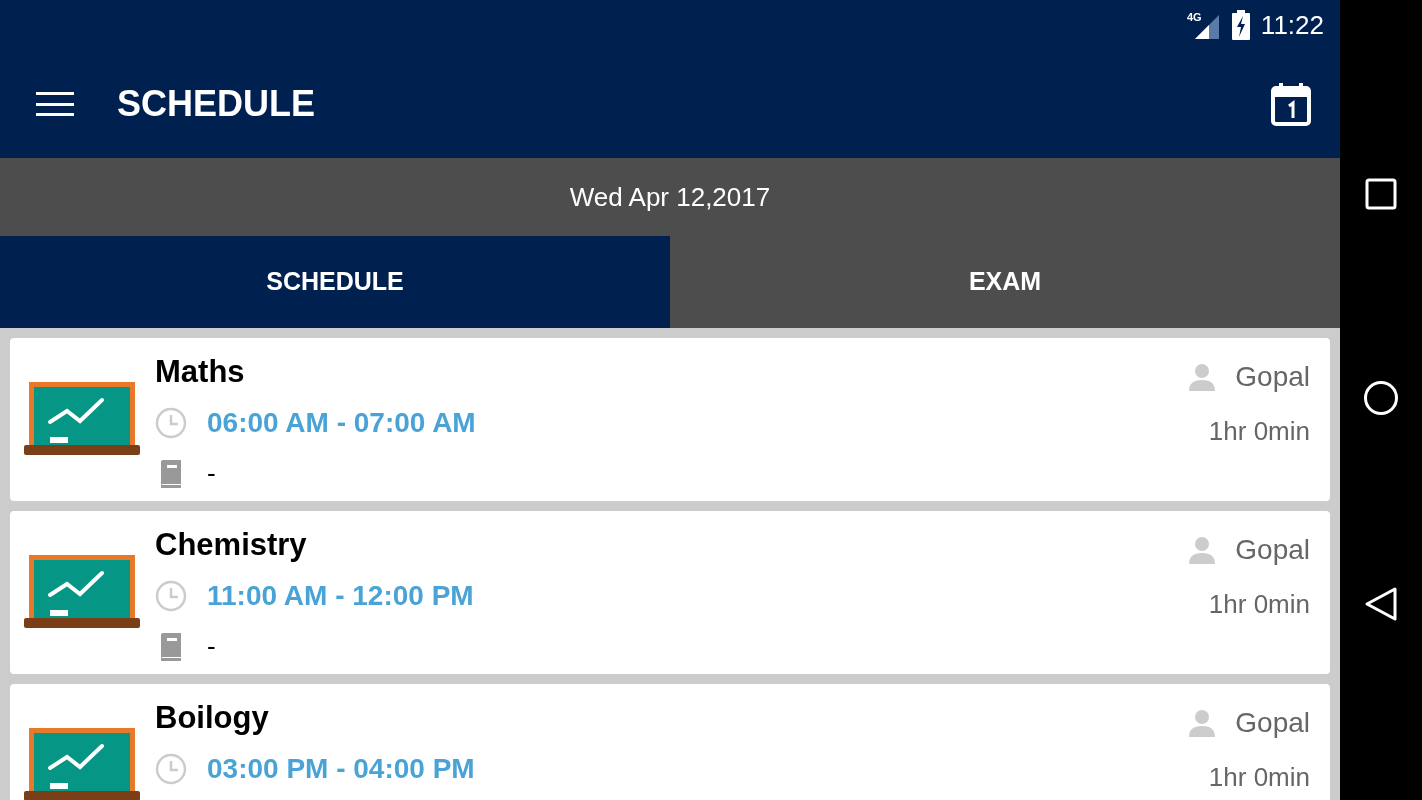 The width and height of the screenshot is (1422, 800). What do you see at coordinates (335, 282) in the screenshot?
I see `tab: SCHEDULE` at bounding box center [335, 282].